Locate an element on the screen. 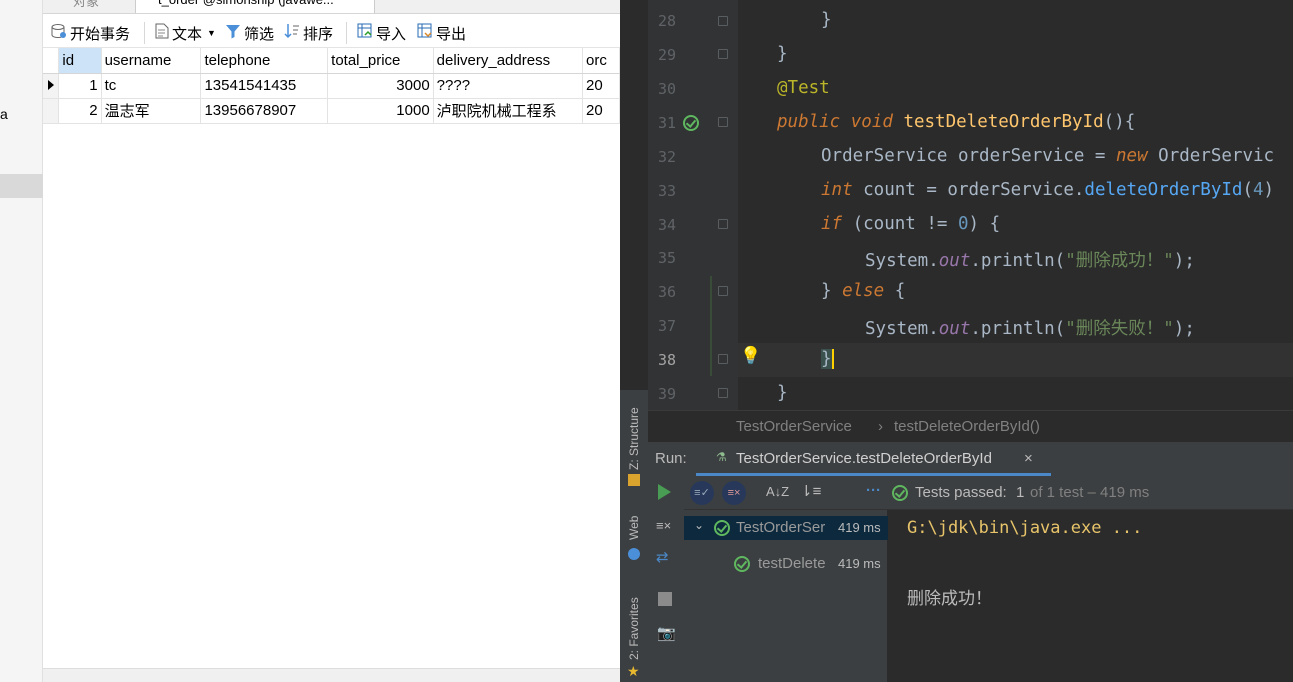 The width and height of the screenshot is (1293, 682). run-tab-label: TestOrderService.testDeleteOrderById is located at coordinates (864, 458).